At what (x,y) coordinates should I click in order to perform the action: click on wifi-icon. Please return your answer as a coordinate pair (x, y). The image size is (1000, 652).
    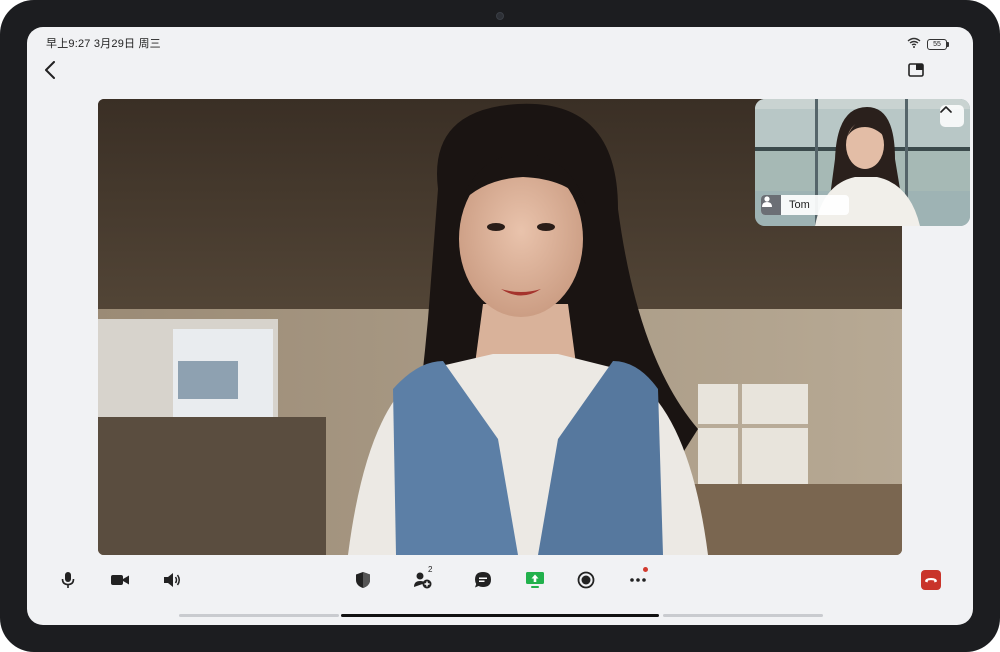
    Looking at the image, I should click on (914, 44).